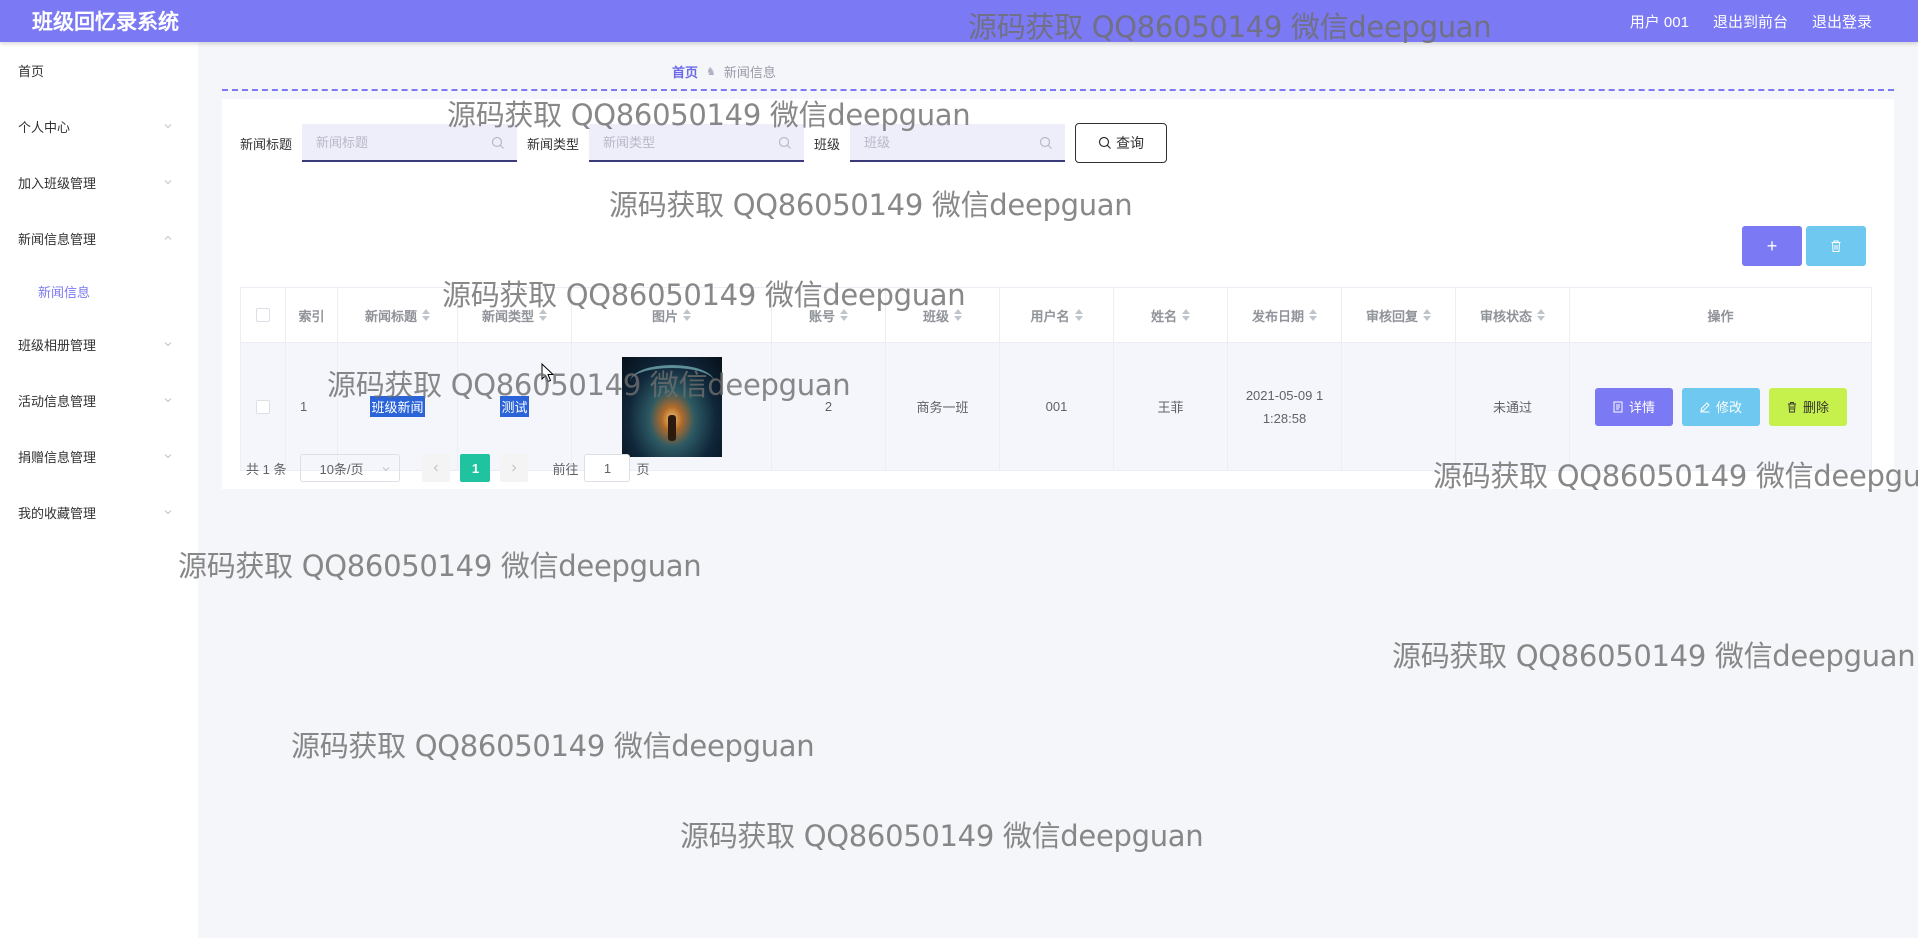 This screenshot has width=1918, height=938. I want to click on news-image-thumbnail, so click(671, 406).